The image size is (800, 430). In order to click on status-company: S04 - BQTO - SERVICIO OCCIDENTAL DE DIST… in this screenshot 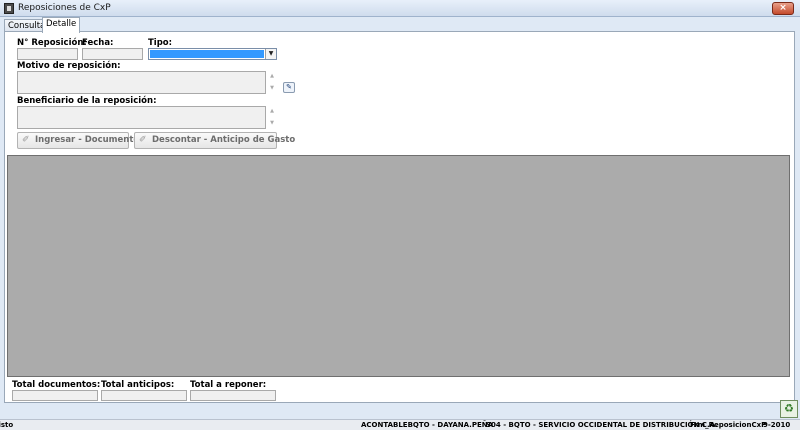, I will do `click(602, 425)`.